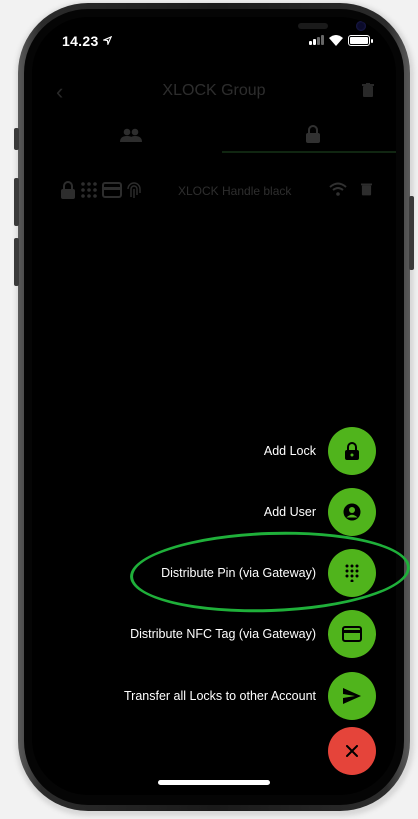  I want to click on notch, so click(248, 34).